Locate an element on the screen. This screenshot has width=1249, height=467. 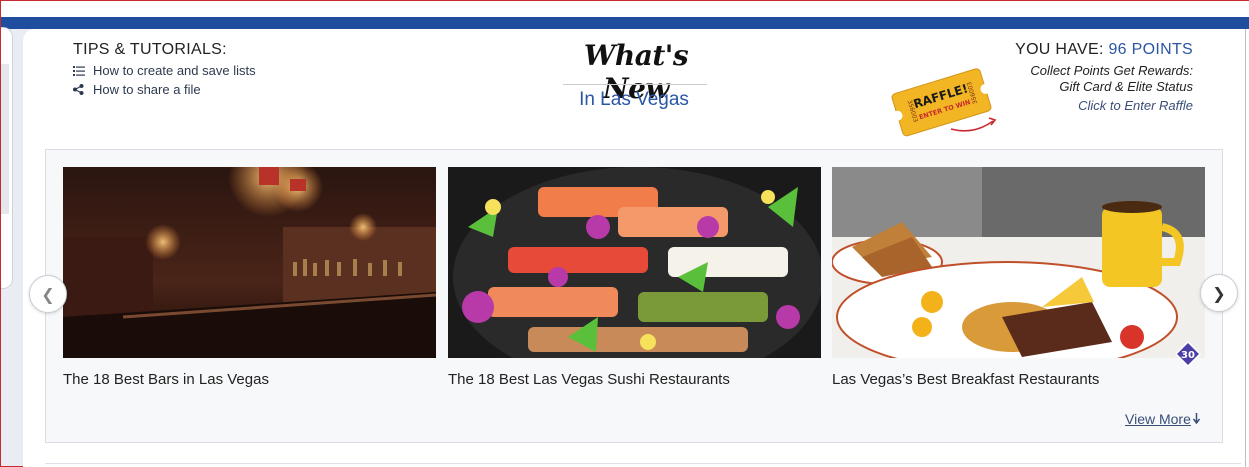
points-label: YOU HAVE: is located at coordinates (1062, 49).